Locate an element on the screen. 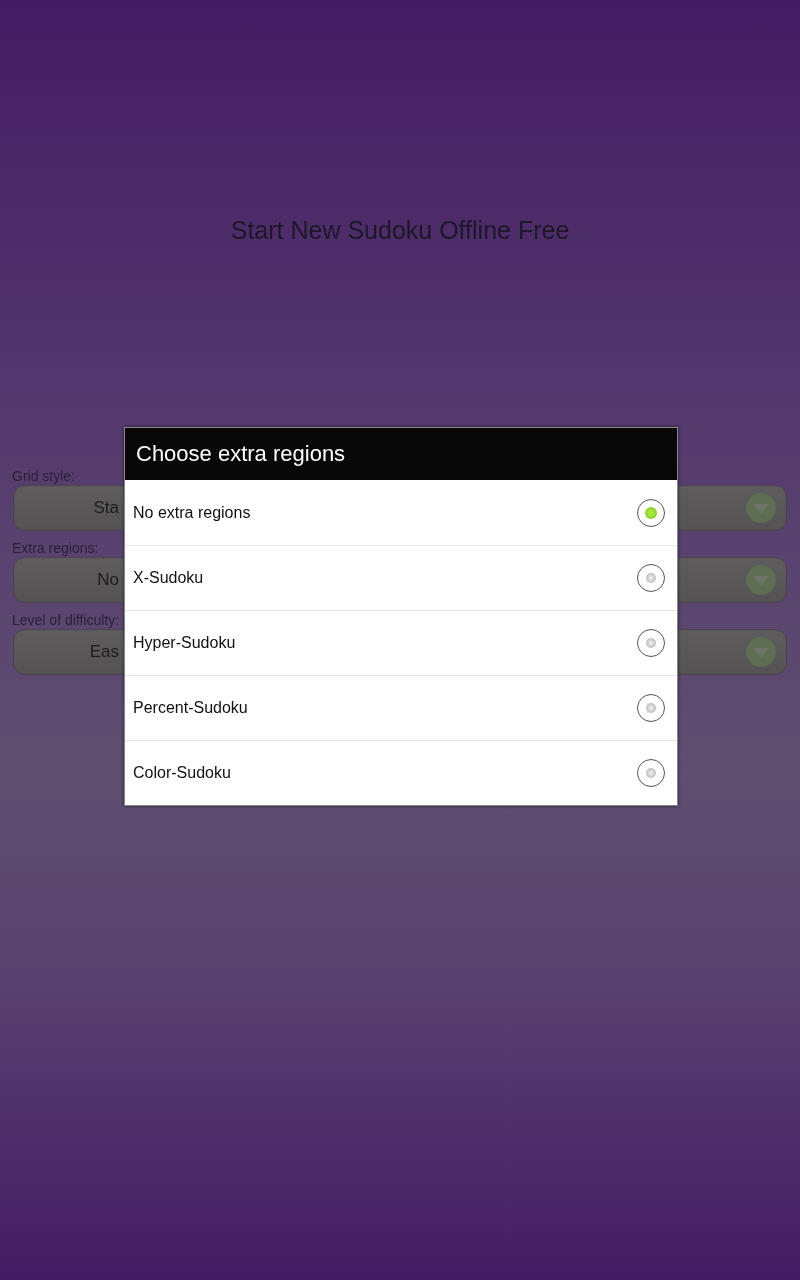  field-label: Level of difficulty: is located at coordinates (66, 620).